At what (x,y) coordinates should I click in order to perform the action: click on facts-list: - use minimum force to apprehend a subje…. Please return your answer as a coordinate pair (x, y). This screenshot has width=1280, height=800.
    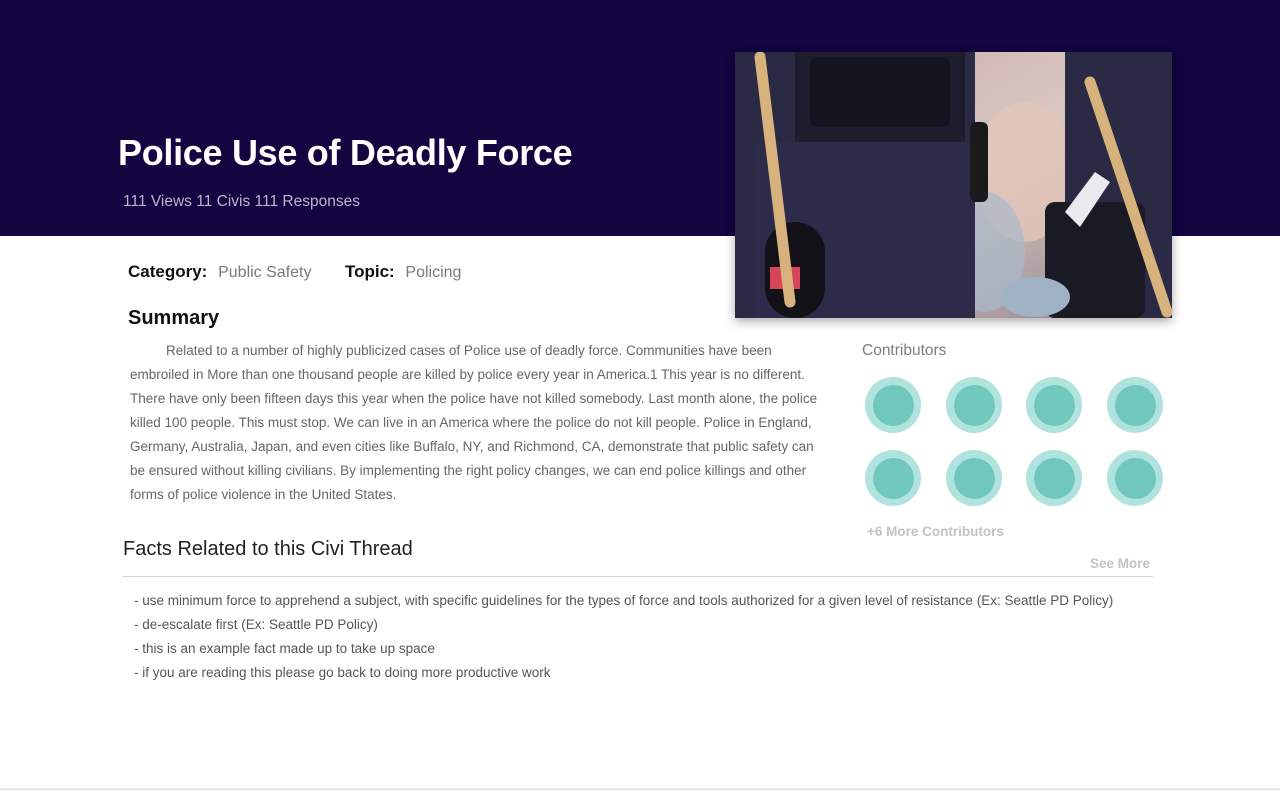
    Looking at the image, I should click on (623, 637).